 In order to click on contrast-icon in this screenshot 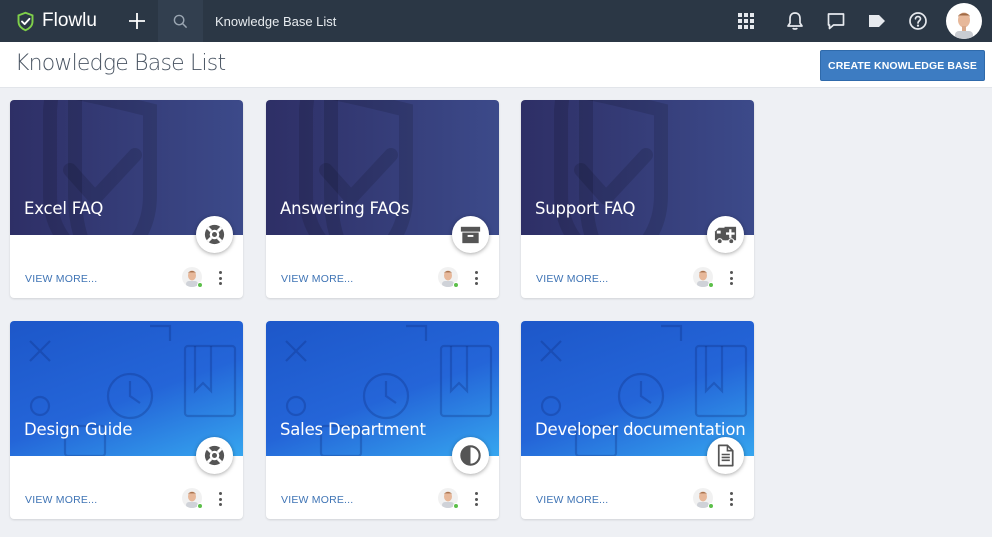, I will do `click(470, 455)`.